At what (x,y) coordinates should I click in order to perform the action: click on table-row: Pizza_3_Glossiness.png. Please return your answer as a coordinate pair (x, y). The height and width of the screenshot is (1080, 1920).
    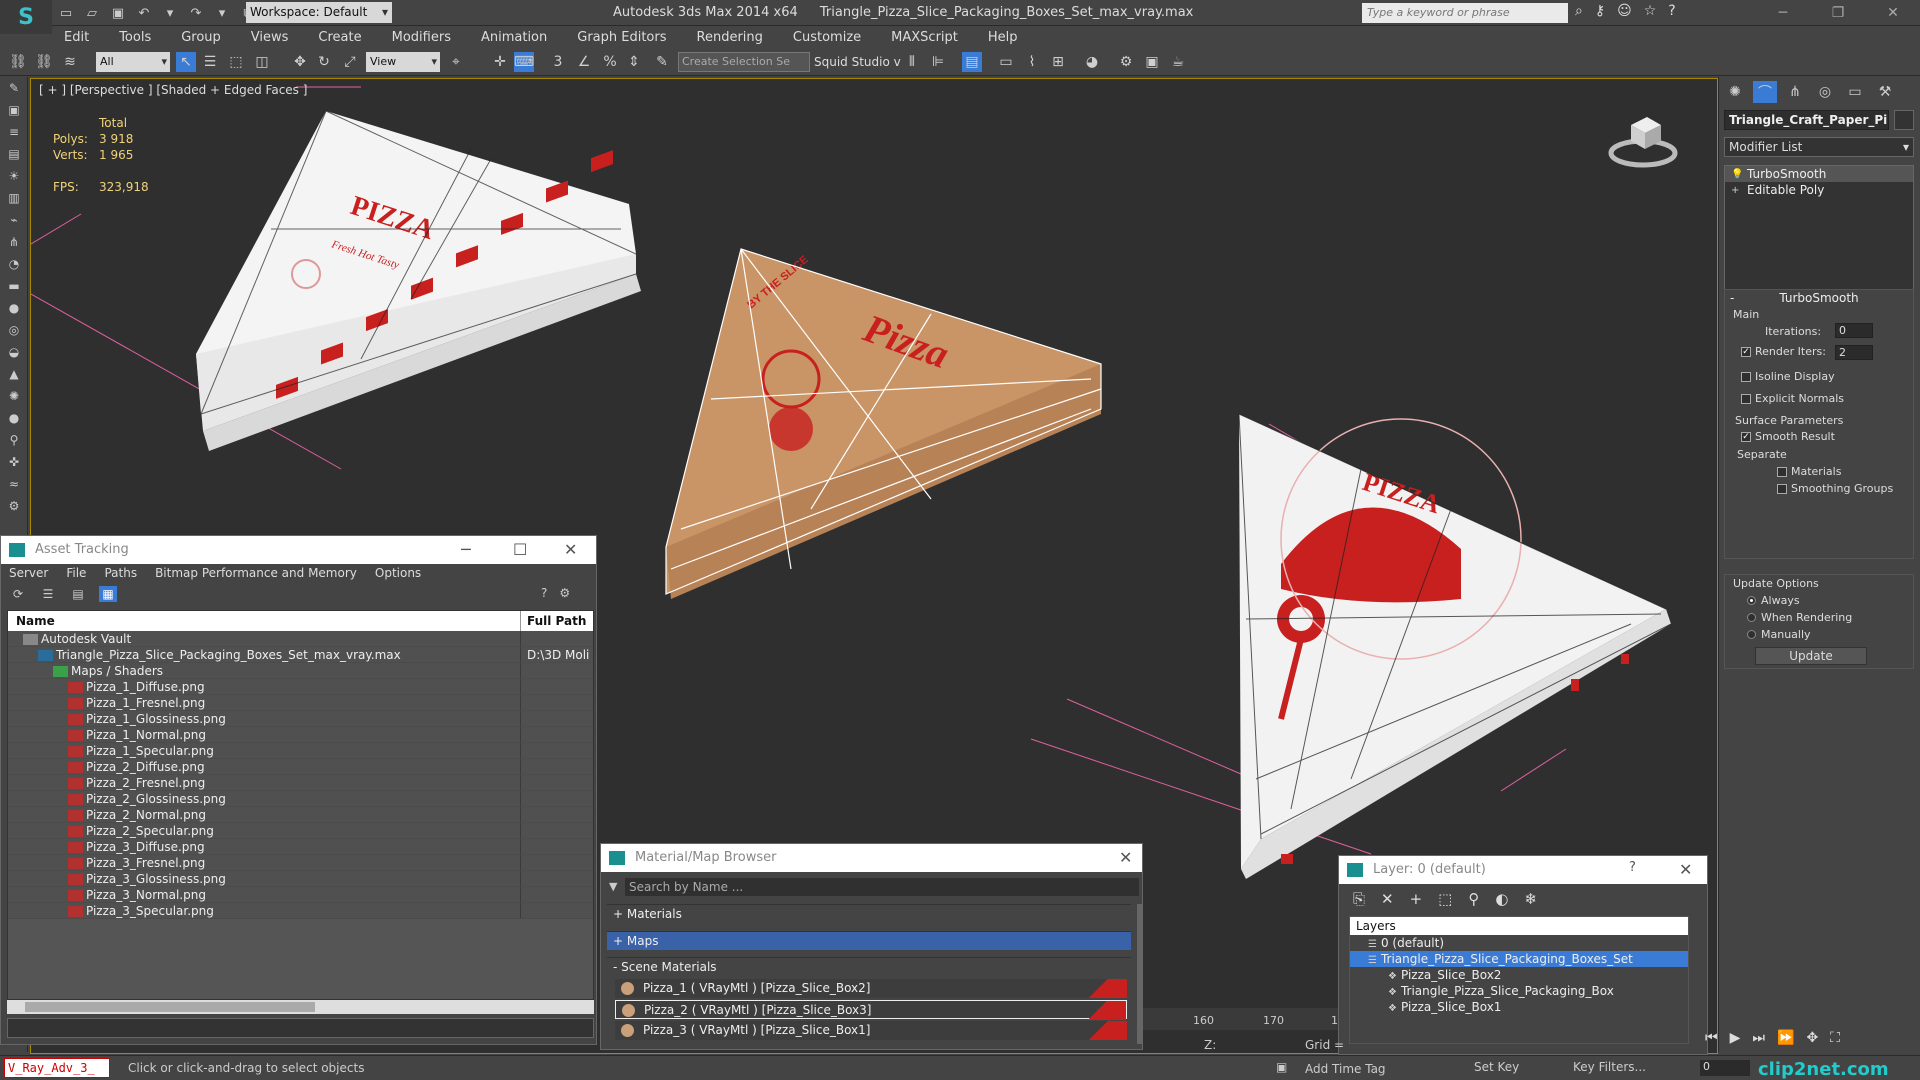
    Looking at the image, I should click on (300, 879).